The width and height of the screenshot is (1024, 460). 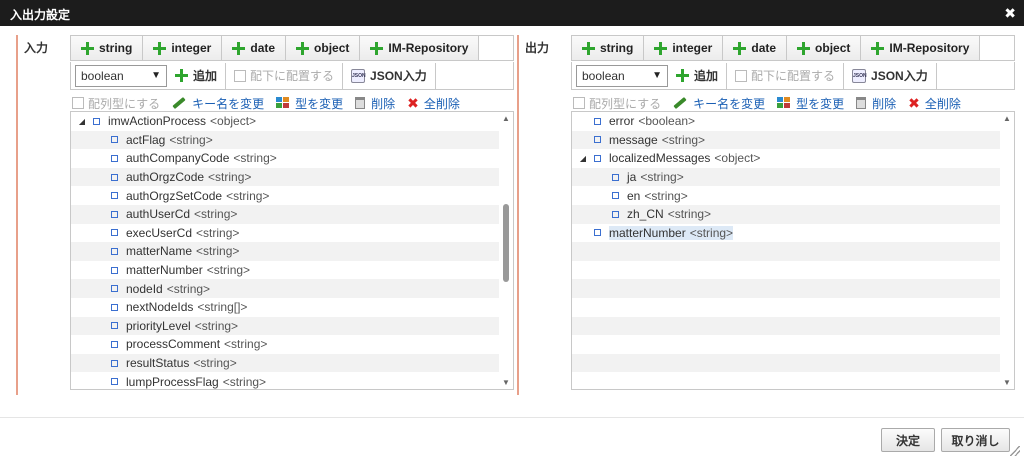 I want to click on tree-row: priorityLevel <string>, so click(x=292, y=326).